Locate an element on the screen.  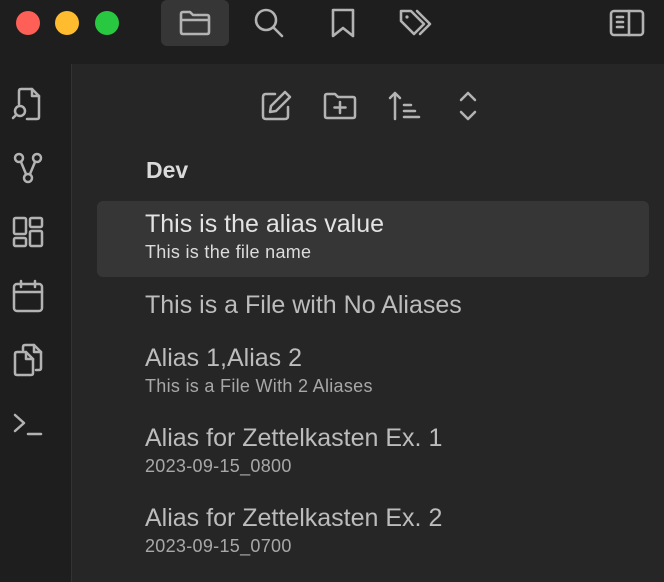
ribbon-templates is located at coordinates (28, 360).